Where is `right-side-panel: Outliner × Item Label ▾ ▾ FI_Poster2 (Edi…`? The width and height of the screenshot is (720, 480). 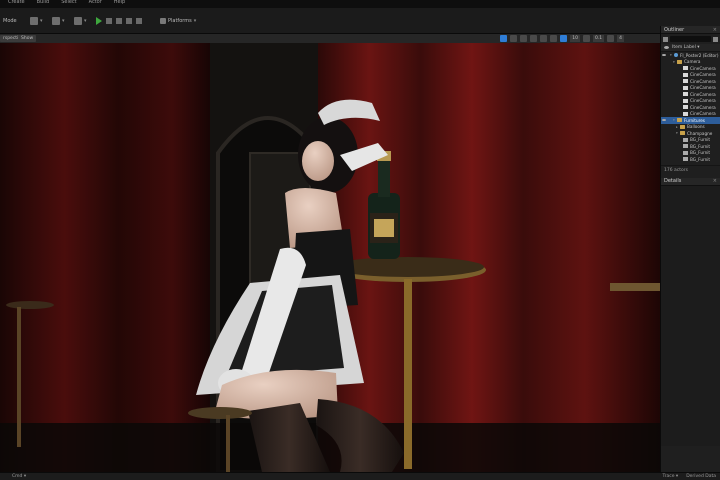
right-side-panel: Outliner × Item Label ▾ ▾ FI_Poster2 (Edi… is located at coordinates (690, 249).